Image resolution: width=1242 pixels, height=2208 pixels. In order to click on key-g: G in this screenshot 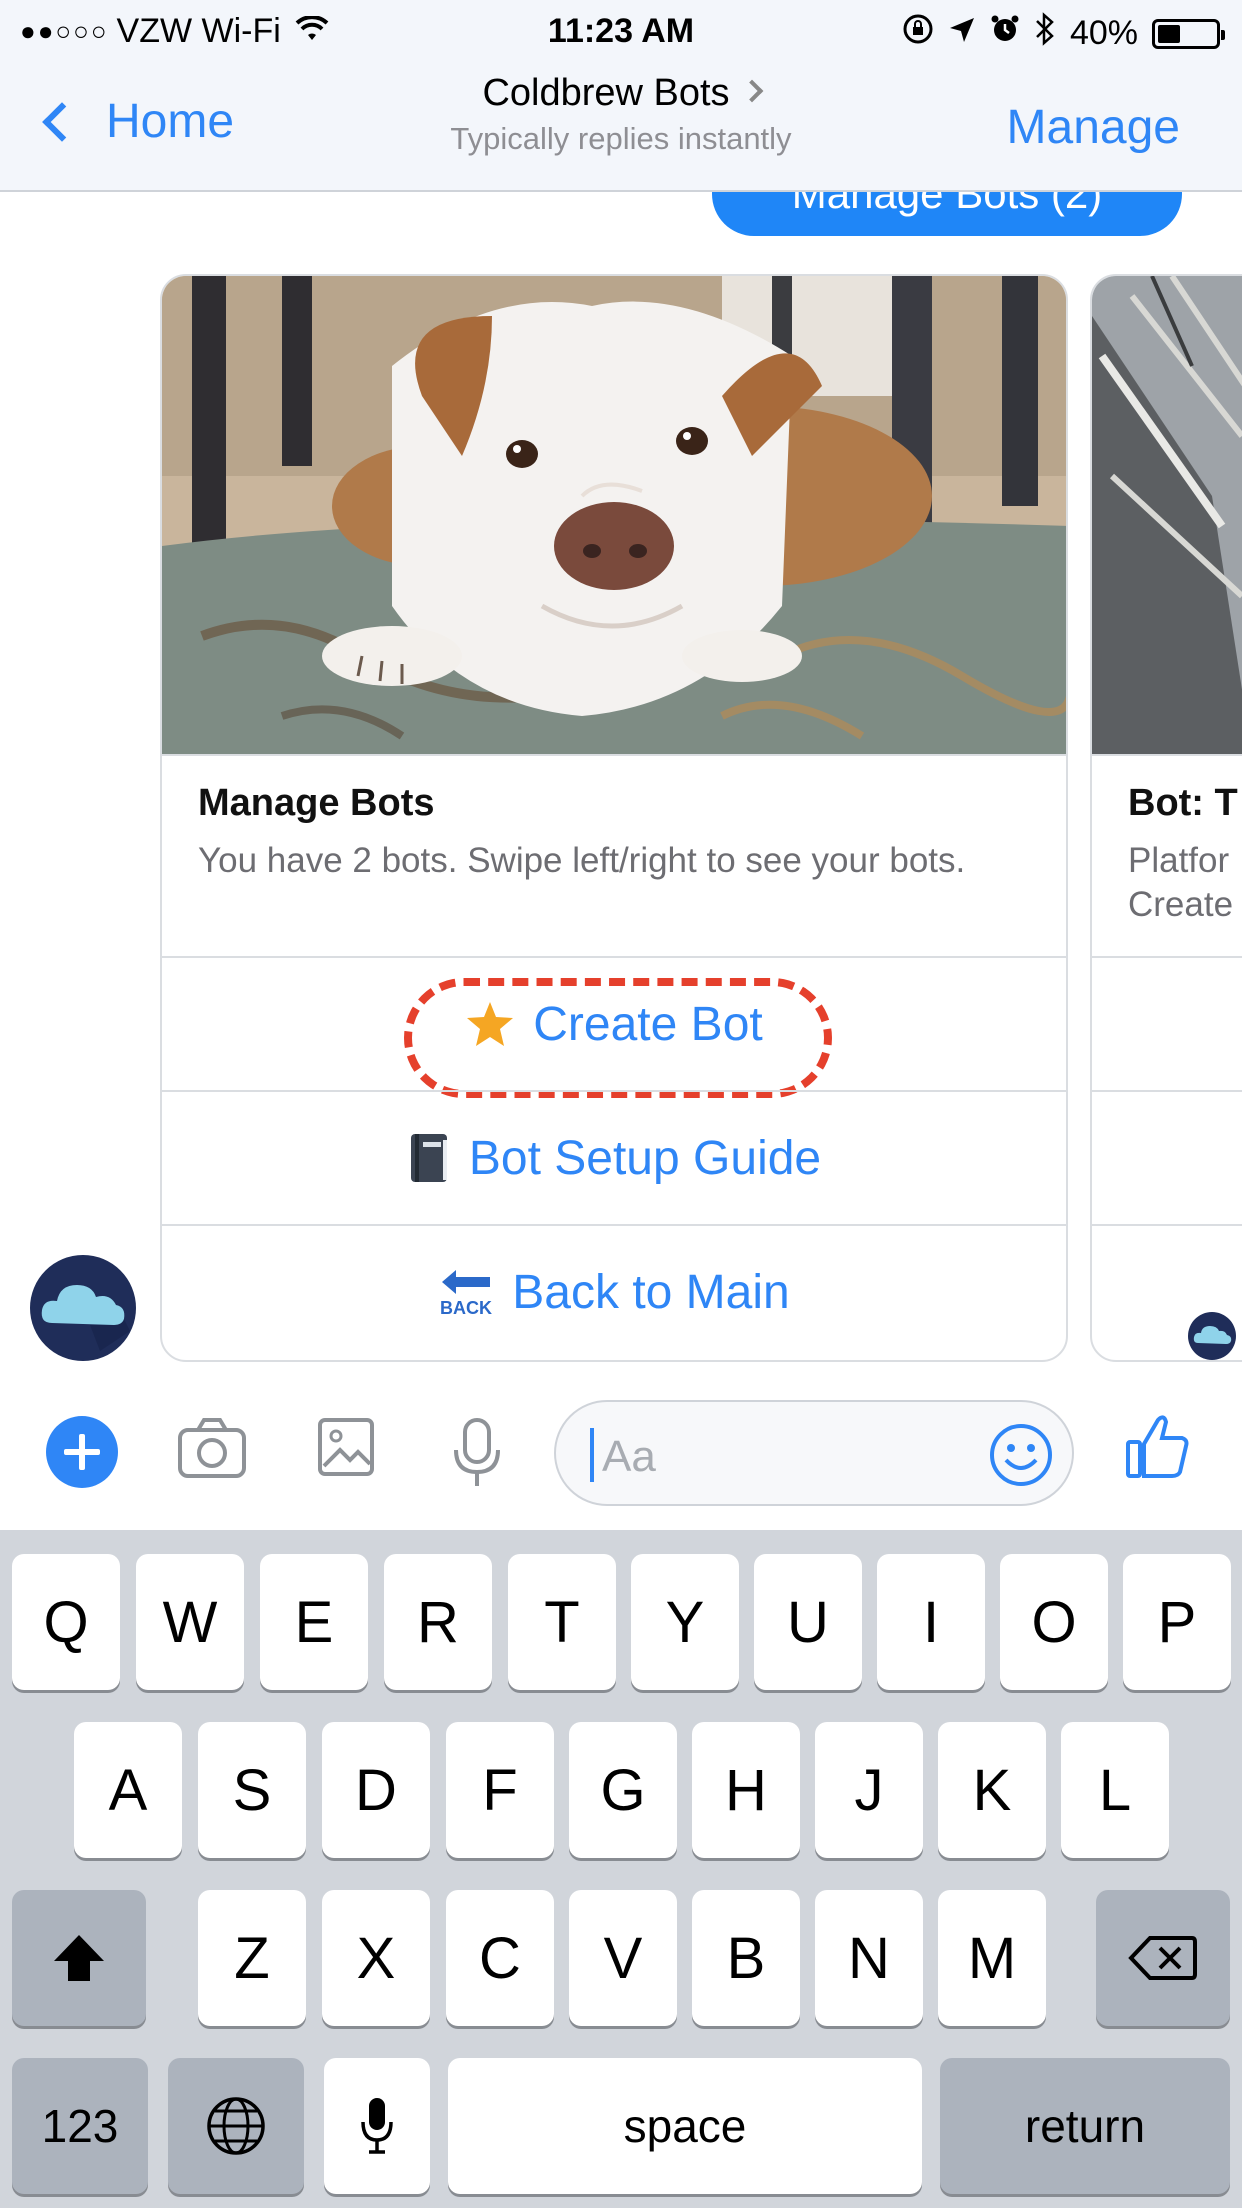, I will do `click(623, 1790)`.